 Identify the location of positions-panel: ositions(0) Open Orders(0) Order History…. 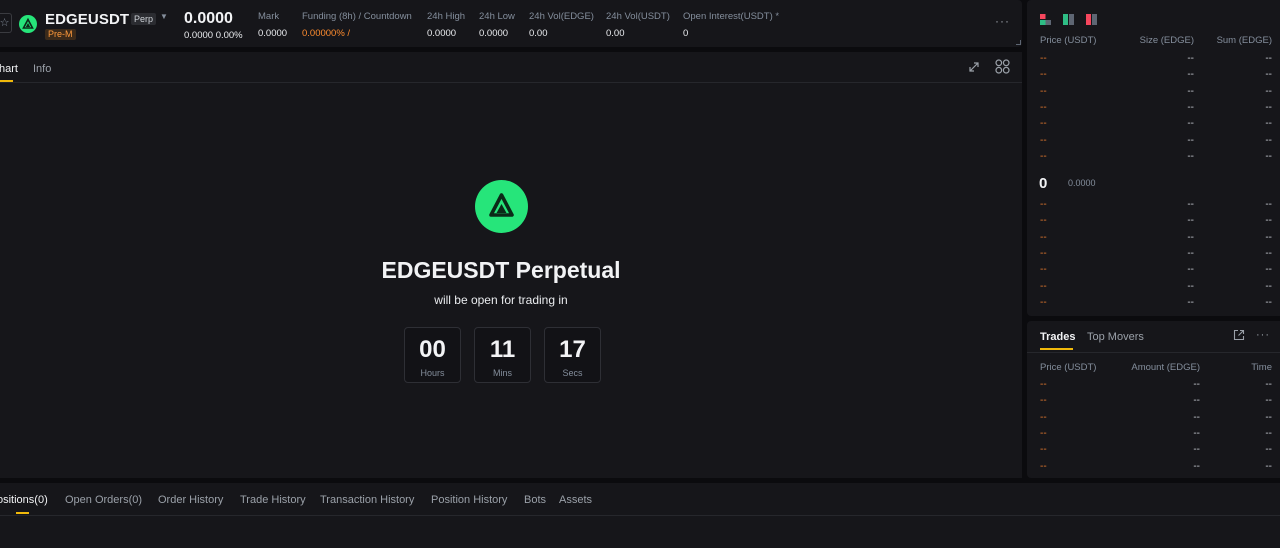
(640, 515).